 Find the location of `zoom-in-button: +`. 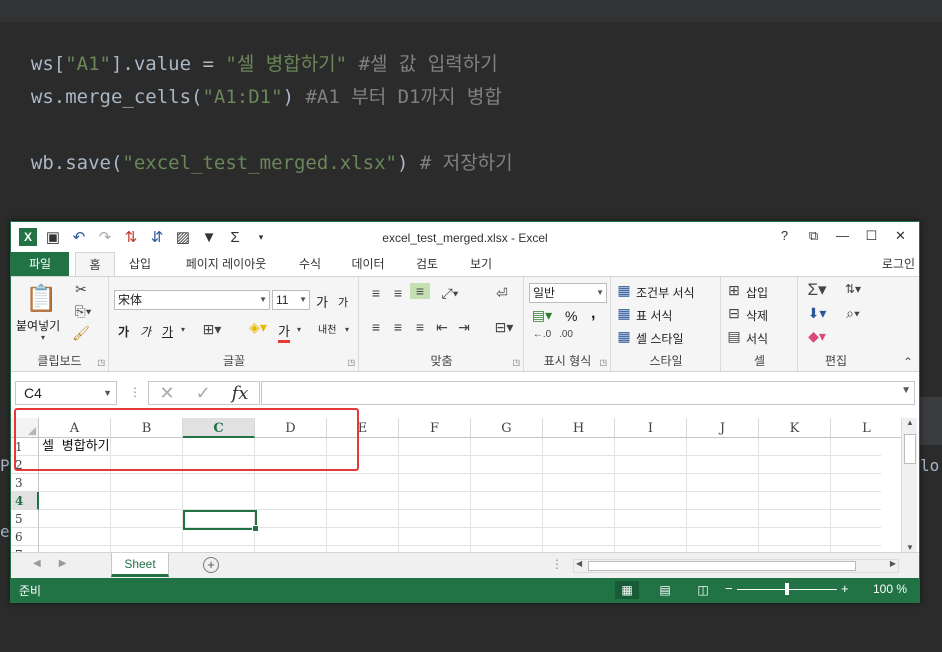

zoom-in-button: + is located at coordinates (845, 588).